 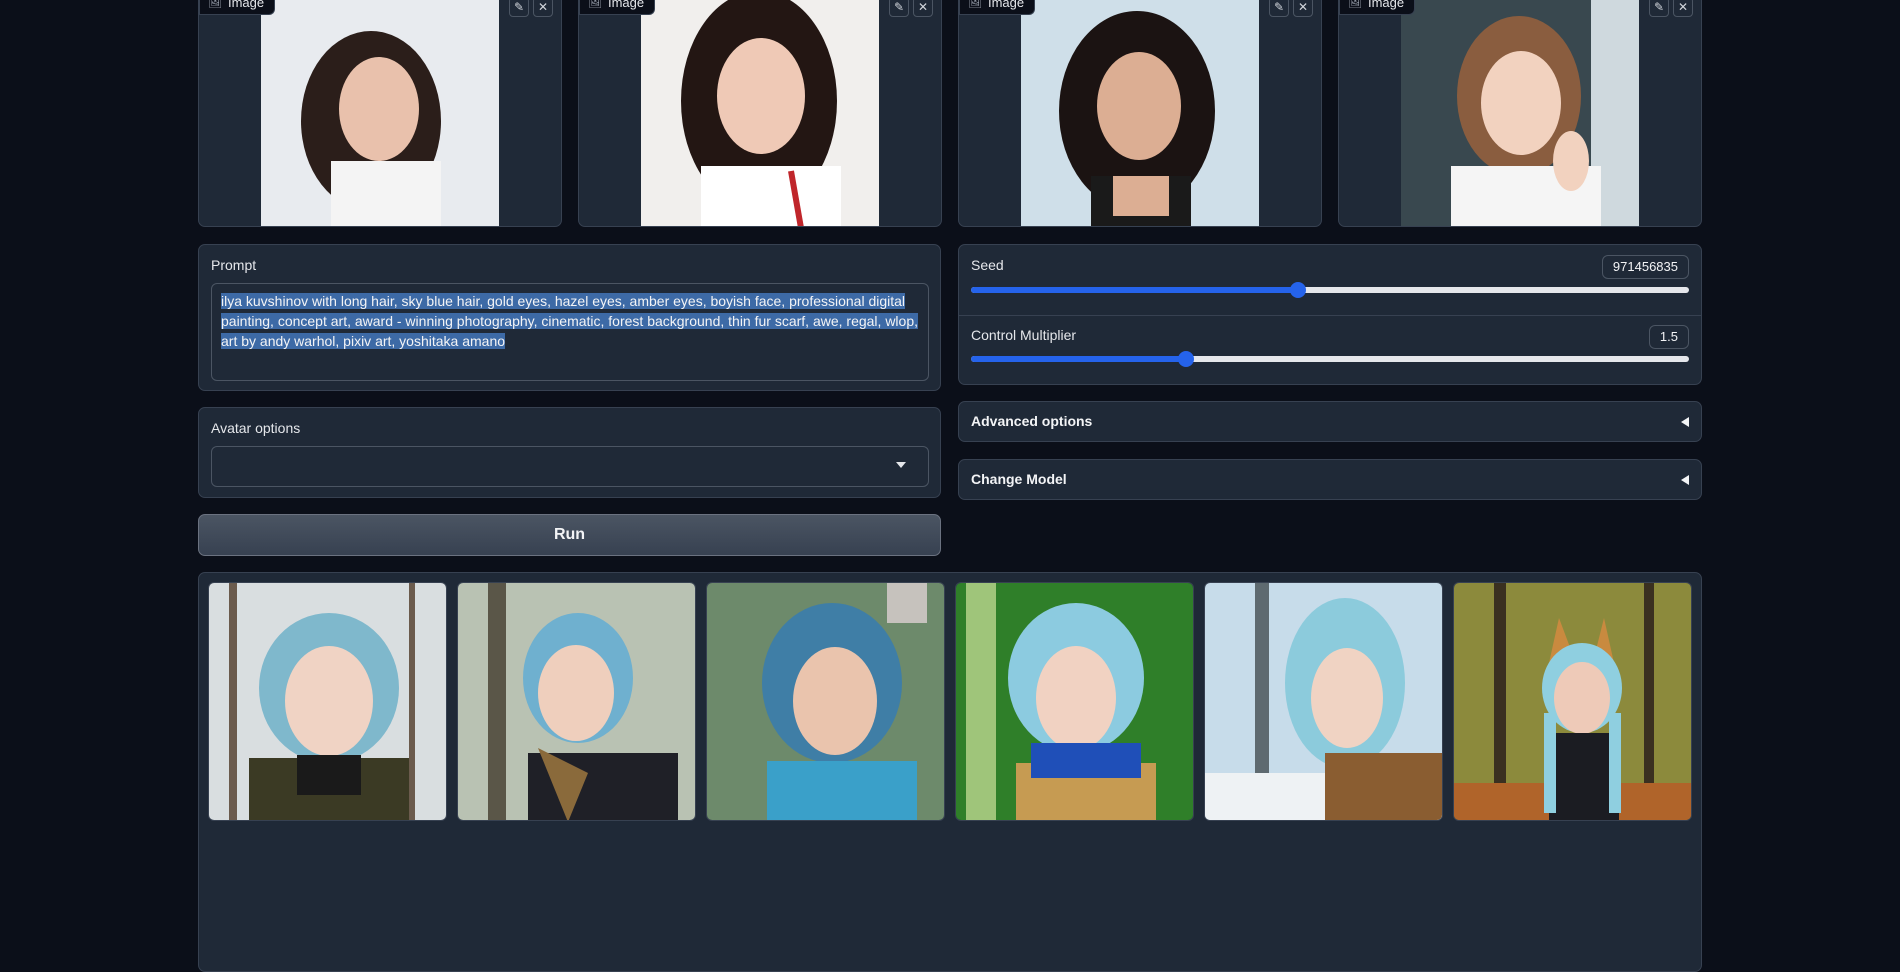 I want to click on chevron-down-icon, so click(x=901, y=465).